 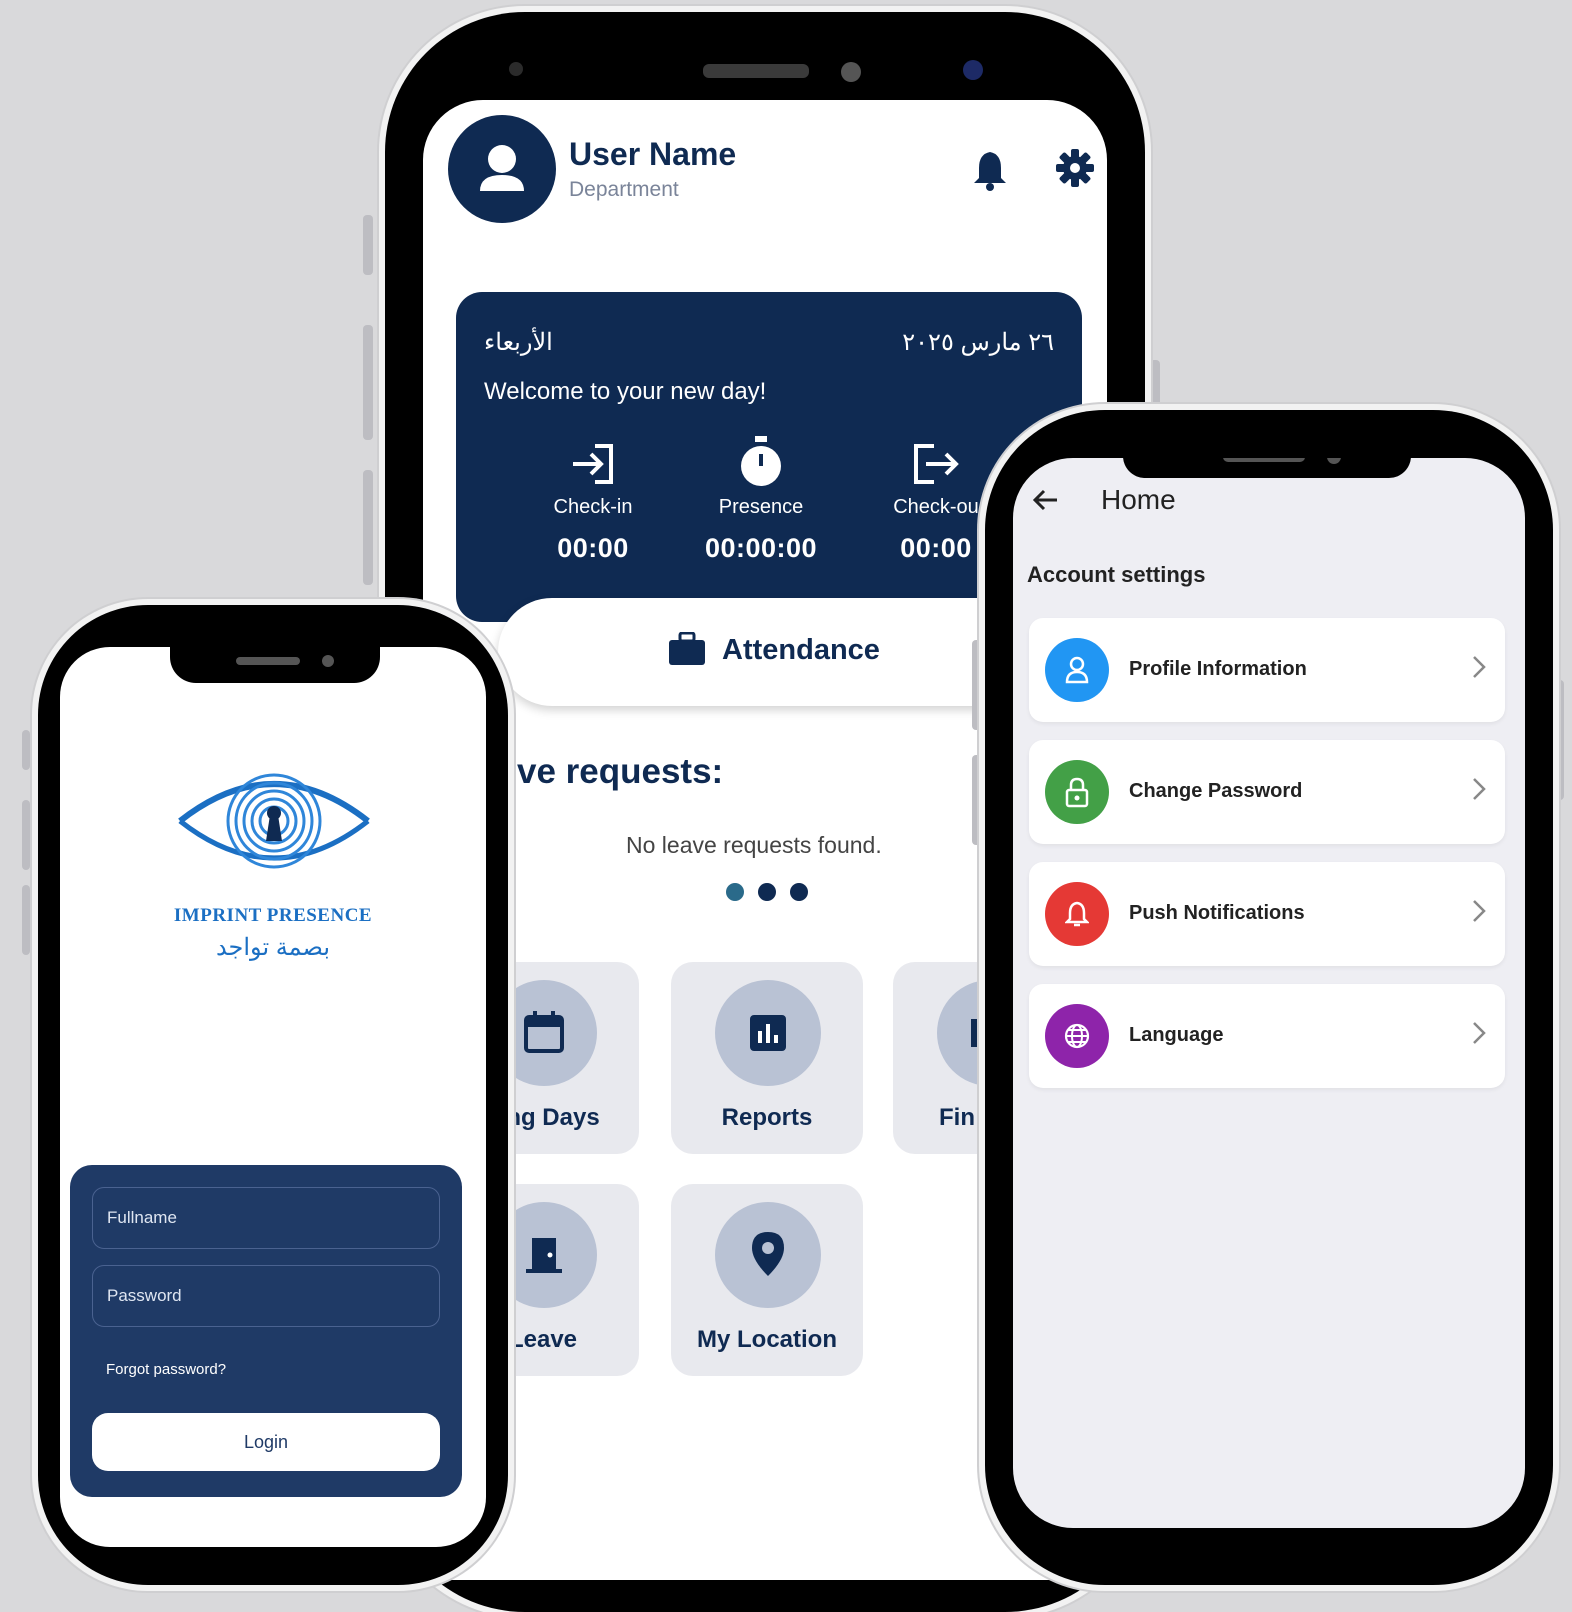 I want to click on password-field: Password, so click(x=266, y=1296).